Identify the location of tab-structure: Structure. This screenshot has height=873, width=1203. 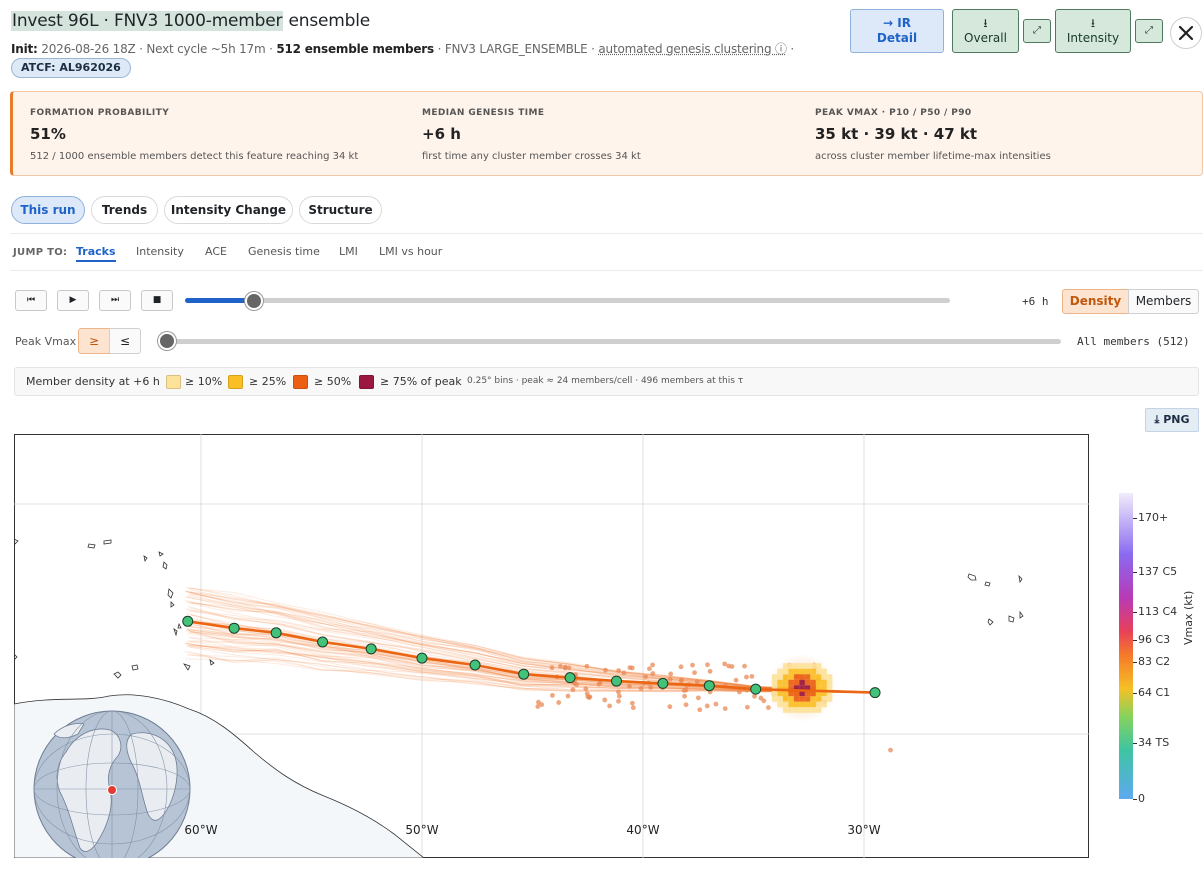
(340, 210).